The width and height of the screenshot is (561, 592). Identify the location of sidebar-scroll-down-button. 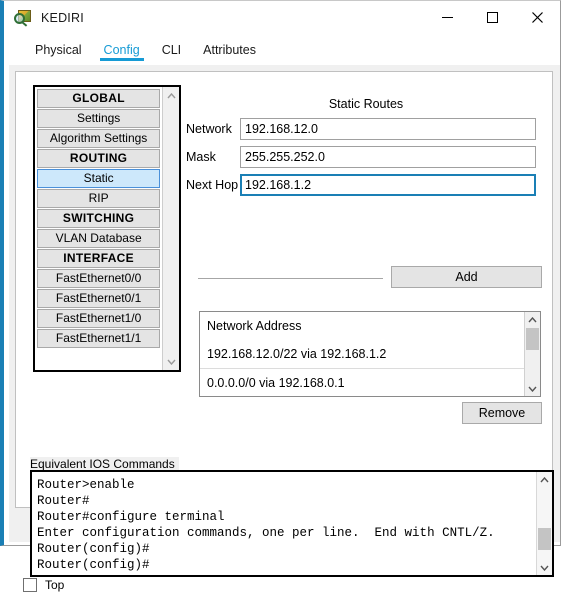
(171, 361).